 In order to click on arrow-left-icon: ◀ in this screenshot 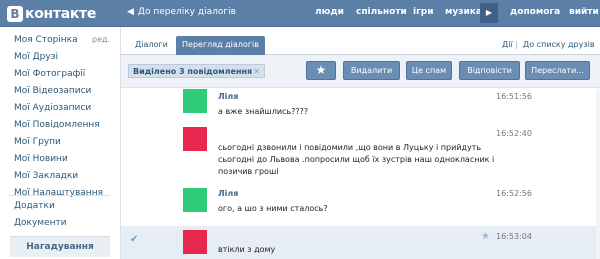, I will do `click(130, 12)`.